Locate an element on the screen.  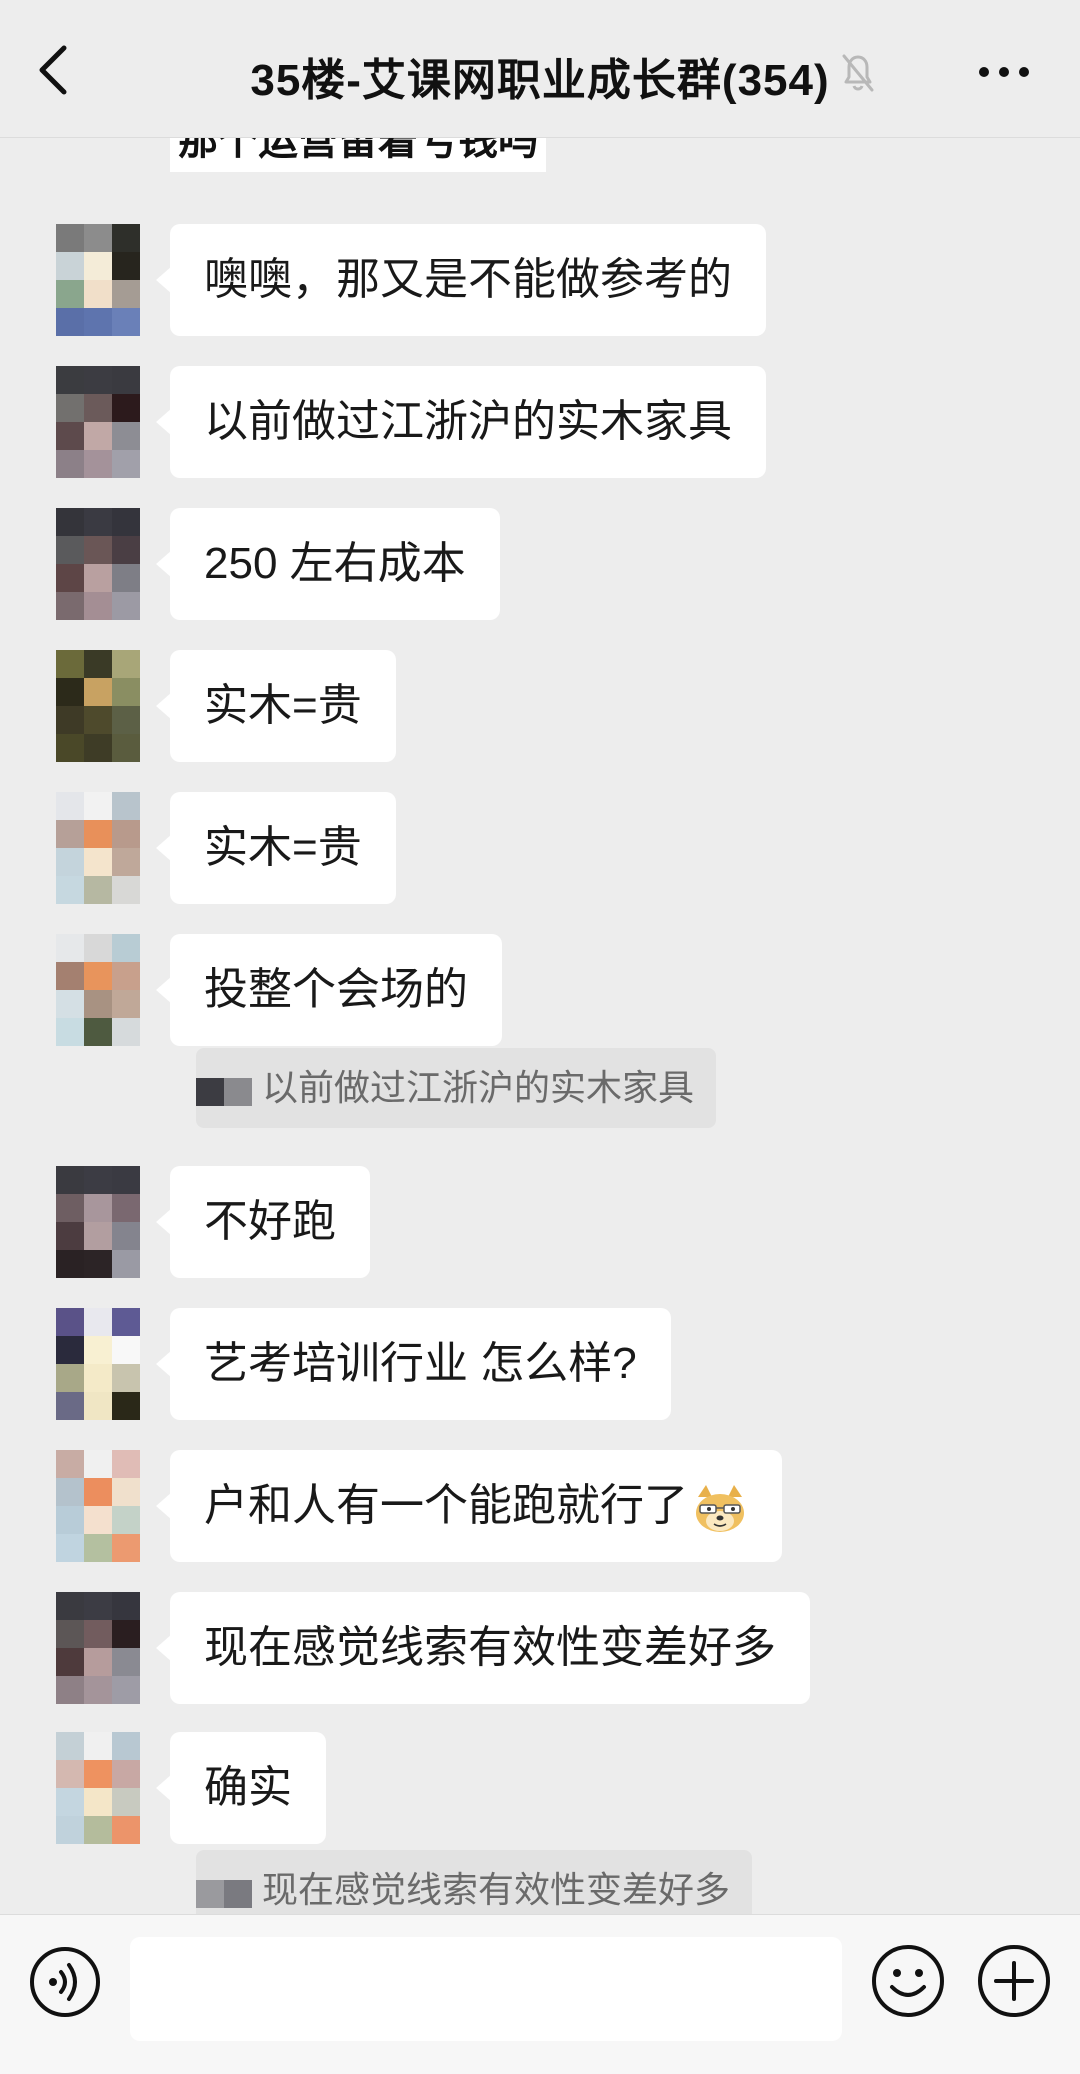
quote-text: 以前做过江浙沪的实木家具 is located at coordinates (478, 1087).